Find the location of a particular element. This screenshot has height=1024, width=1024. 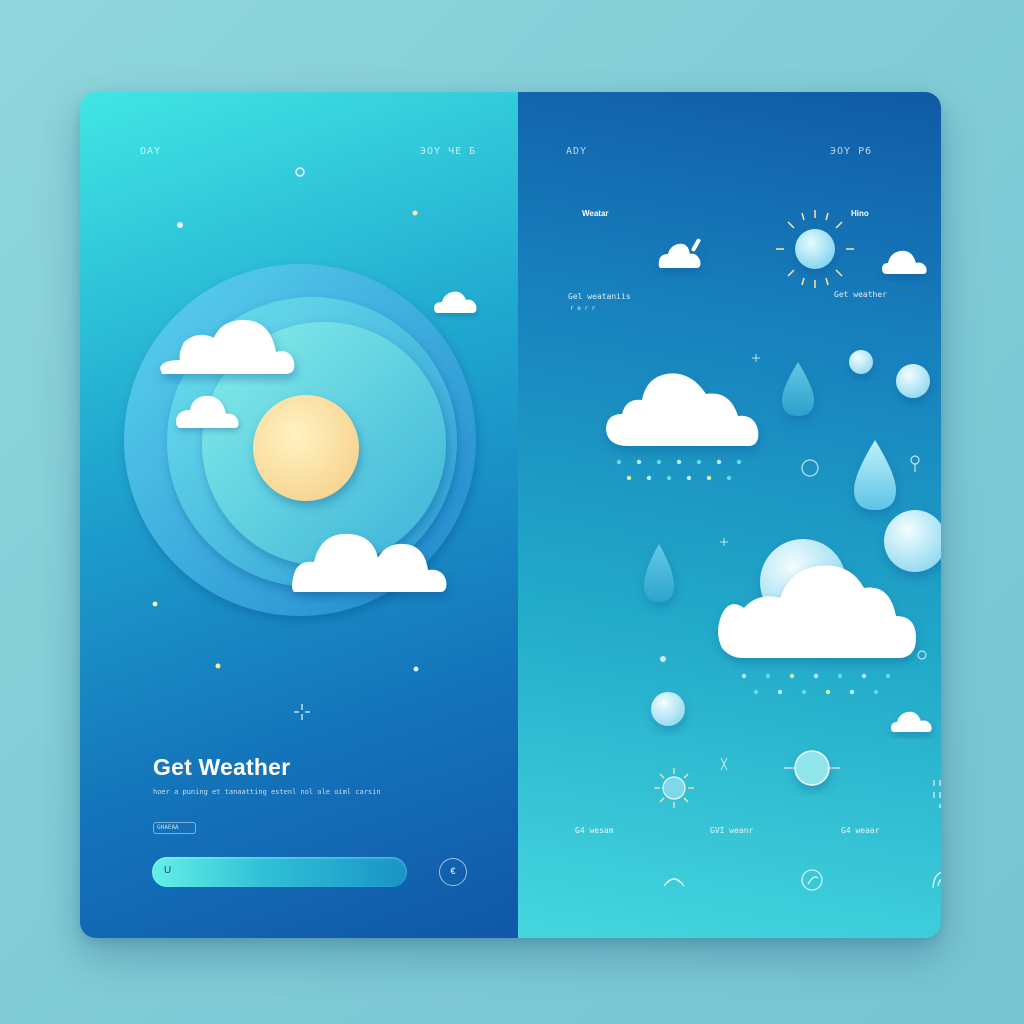

weather-icon is located at coordinates (812, 880).